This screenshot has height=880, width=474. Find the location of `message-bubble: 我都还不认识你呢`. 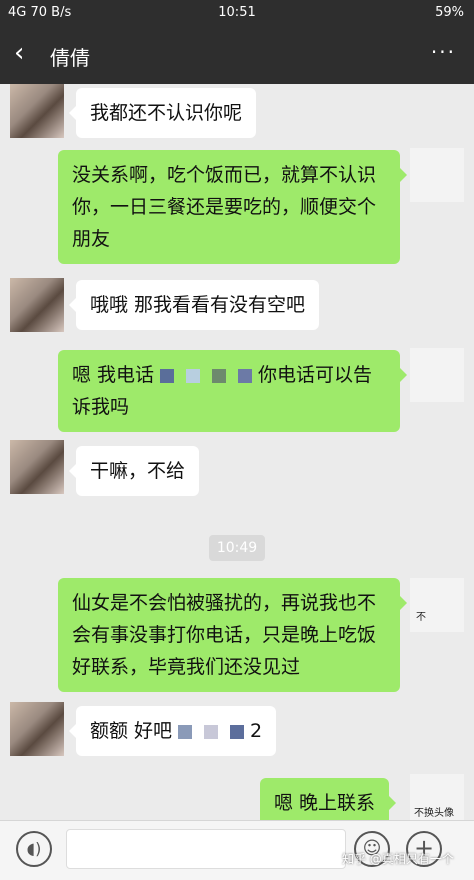

message-bubble: 我都还不认识你呢 is located at coordinates (162, 113).